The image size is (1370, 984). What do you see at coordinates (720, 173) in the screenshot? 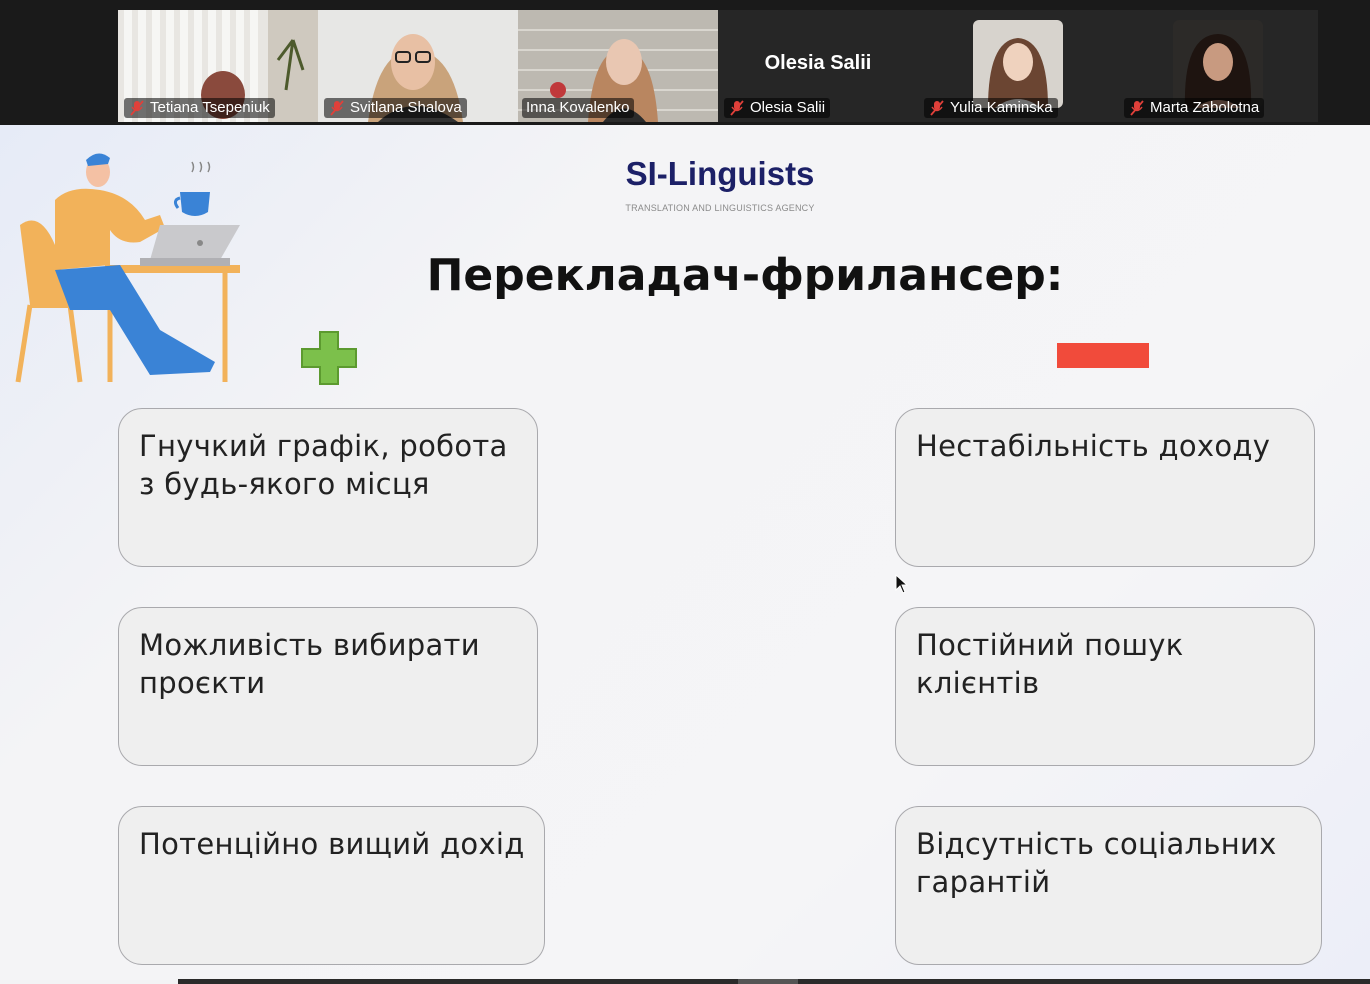
I see `logo-title: SI-Linguists` at bounding box center [720, 173].